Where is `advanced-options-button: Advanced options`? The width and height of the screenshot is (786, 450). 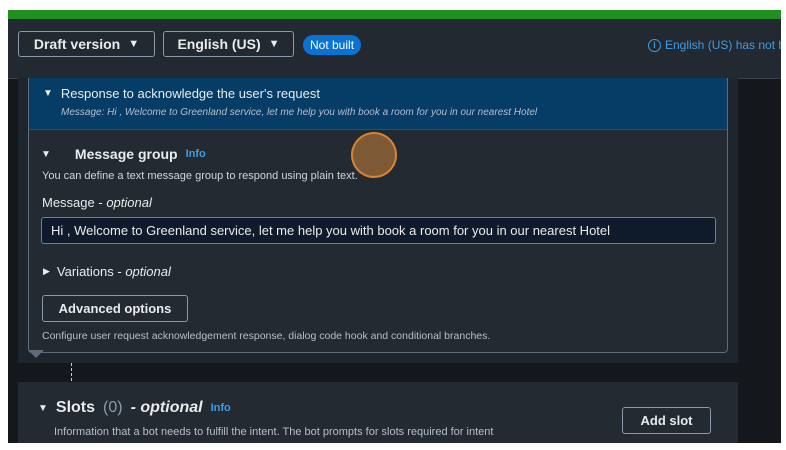
advanced-options-button: Advanced options is located at coordinates (115, 308).